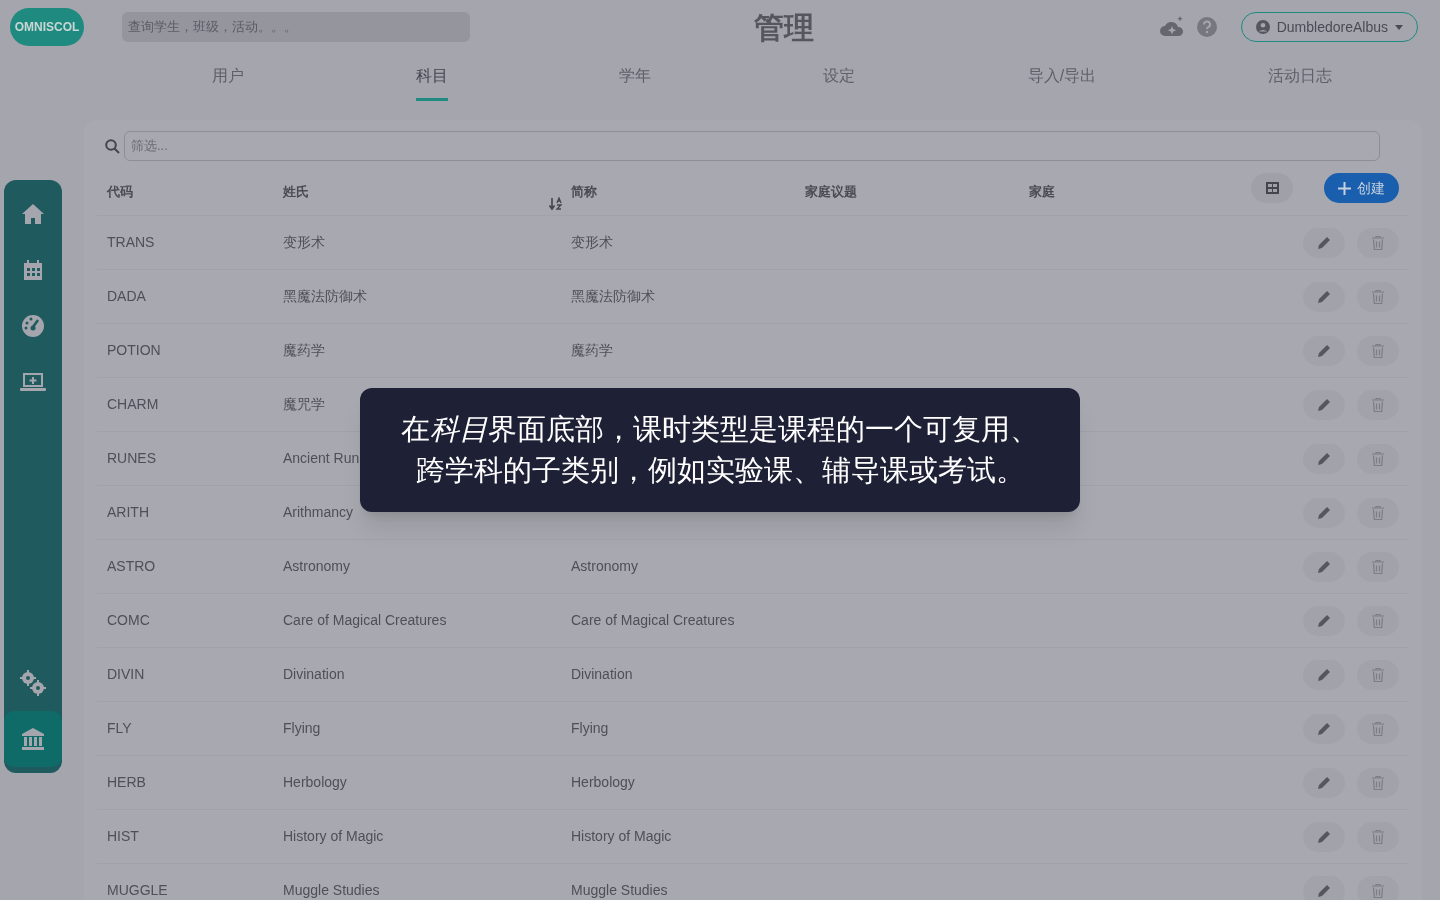 The height and width of the screenshot is (900, 1440). What do you see at coordinates (304, 404) in the screenshot?
I see `table-cell: 魔咒学` at bounding box center [304, 404].